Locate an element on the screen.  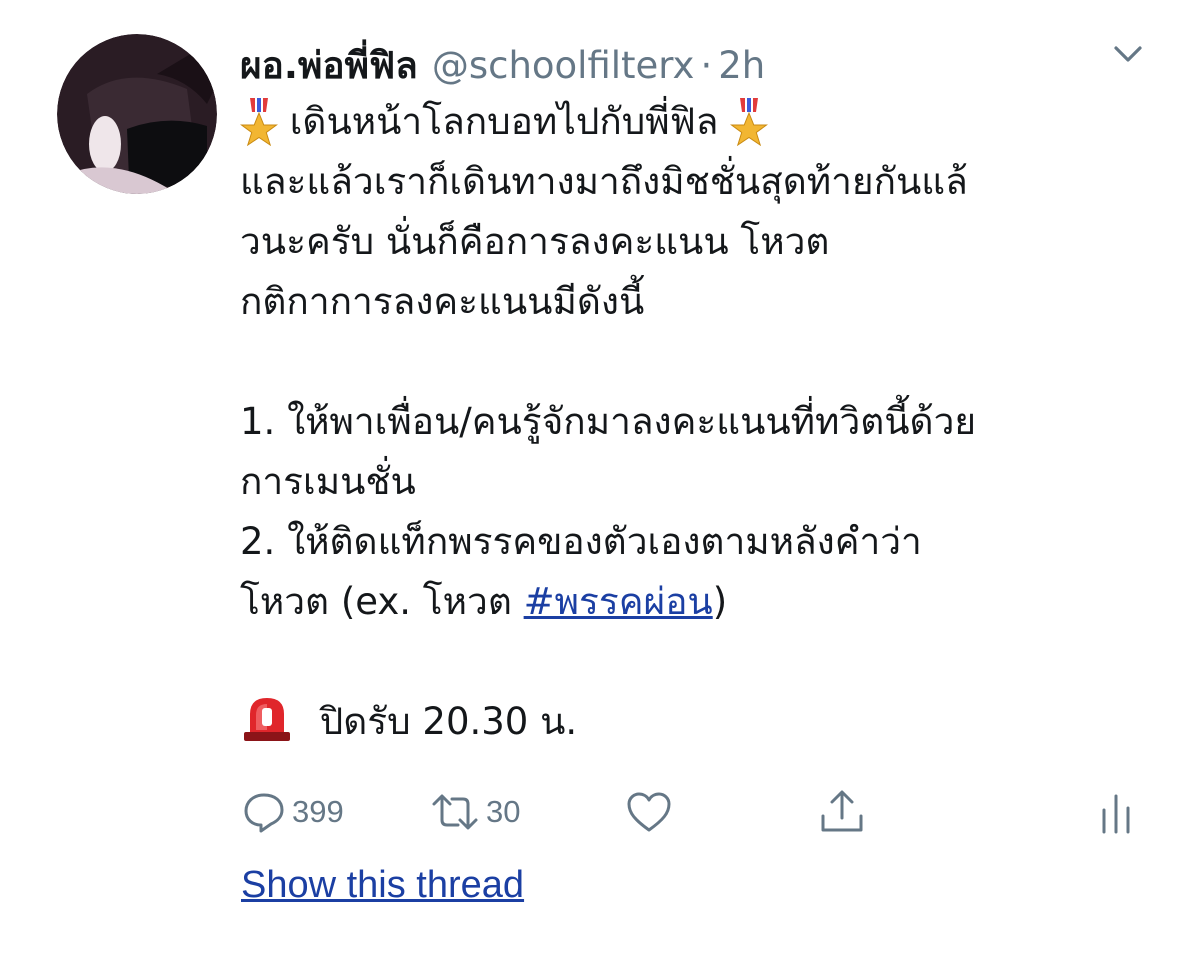
hashtag-link: #พรรคผ่อน is located at coordinates (618, 601).